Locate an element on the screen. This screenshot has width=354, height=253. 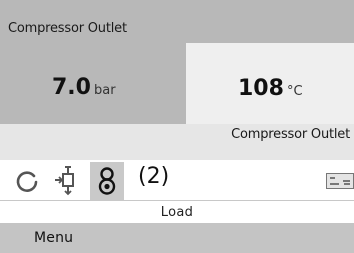
outlet-temperature-unit: °C is located at coordinates (294, 91).